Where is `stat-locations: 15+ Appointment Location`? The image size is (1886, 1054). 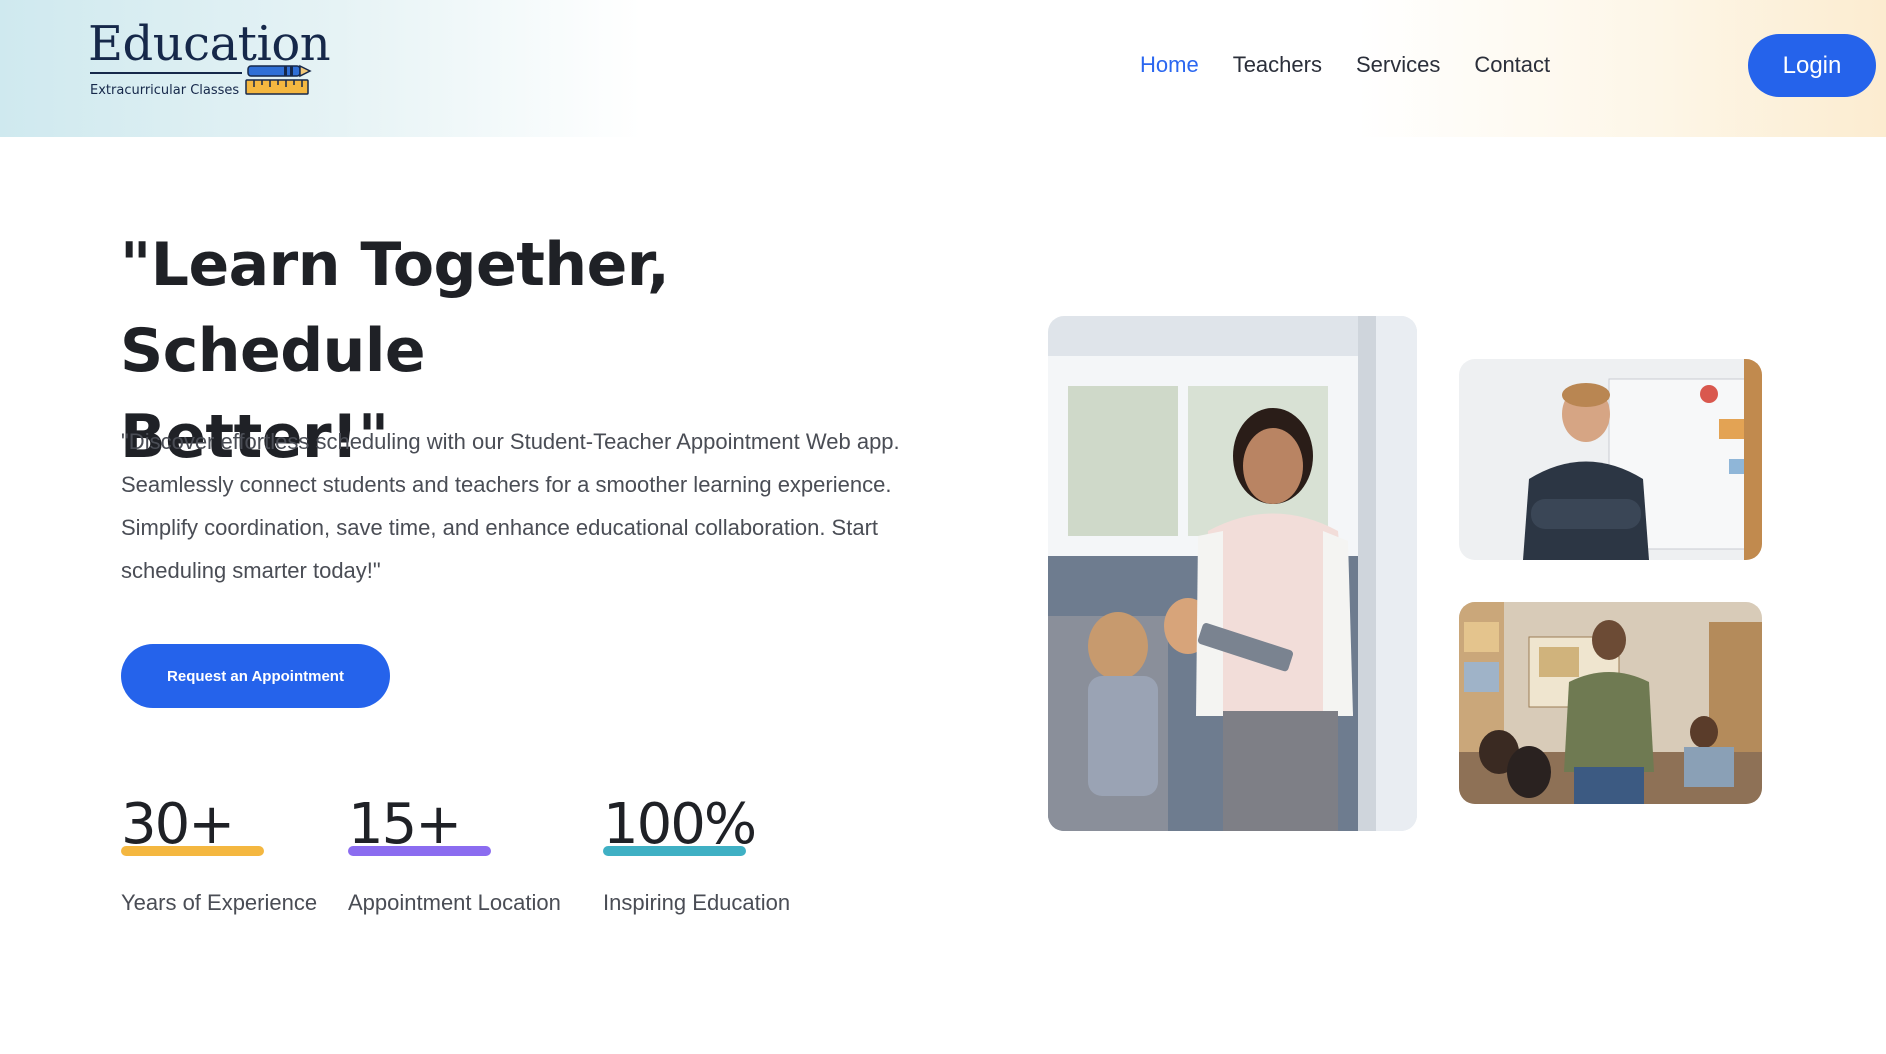 stat-locations: 15+ Appointment Location is located at coordinates (454, 852).